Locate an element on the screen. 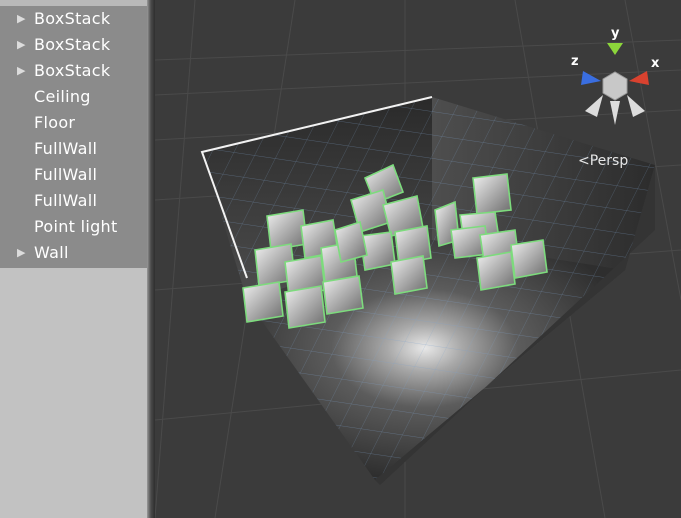  hierarchy-item-ceiling: Ceiling is located at coordinates (73, 97).